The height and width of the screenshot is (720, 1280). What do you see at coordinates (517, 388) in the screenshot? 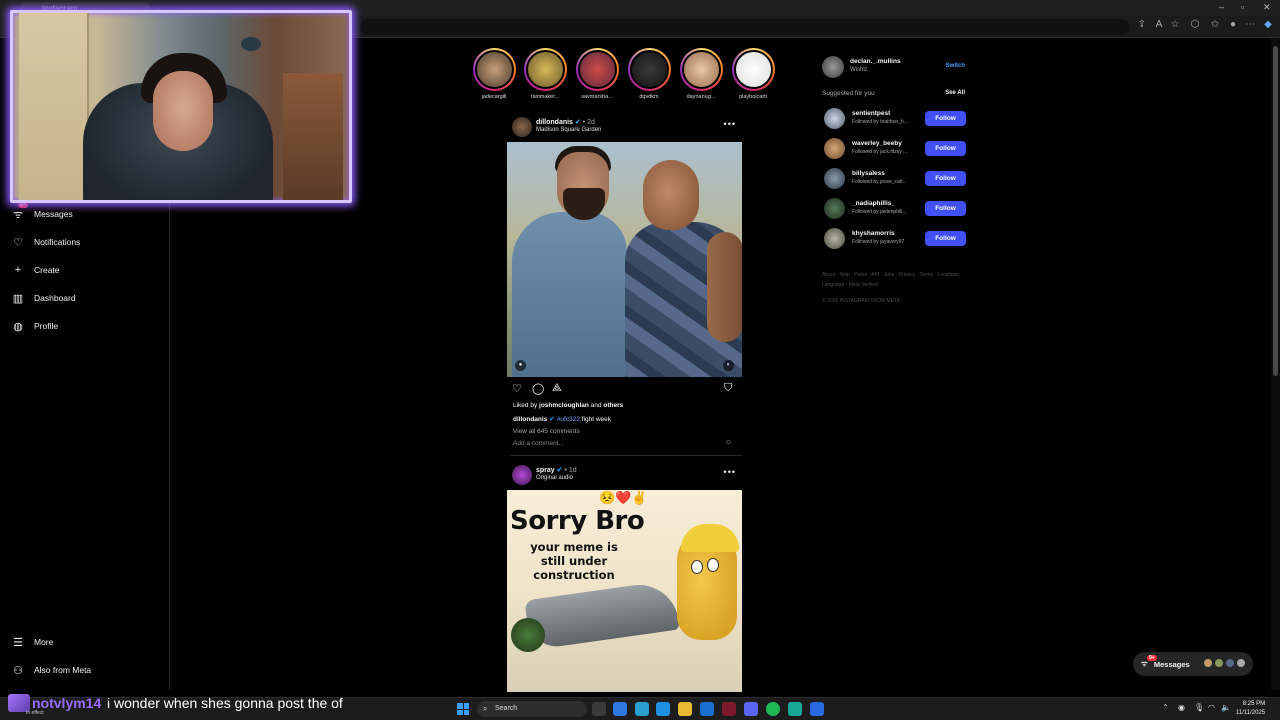
I see `like-heart-icon: ♡` at bounding box center [517, 388].